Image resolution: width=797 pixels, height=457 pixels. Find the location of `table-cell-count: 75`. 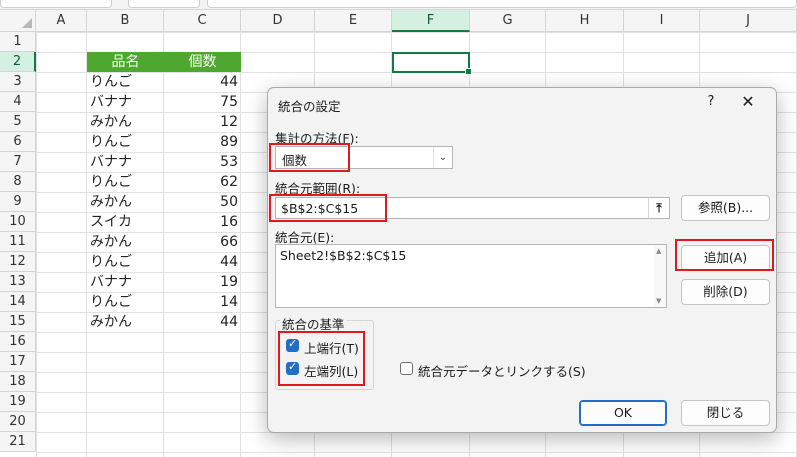

table-cell-count: 75 is located at coordinates (202, 102).